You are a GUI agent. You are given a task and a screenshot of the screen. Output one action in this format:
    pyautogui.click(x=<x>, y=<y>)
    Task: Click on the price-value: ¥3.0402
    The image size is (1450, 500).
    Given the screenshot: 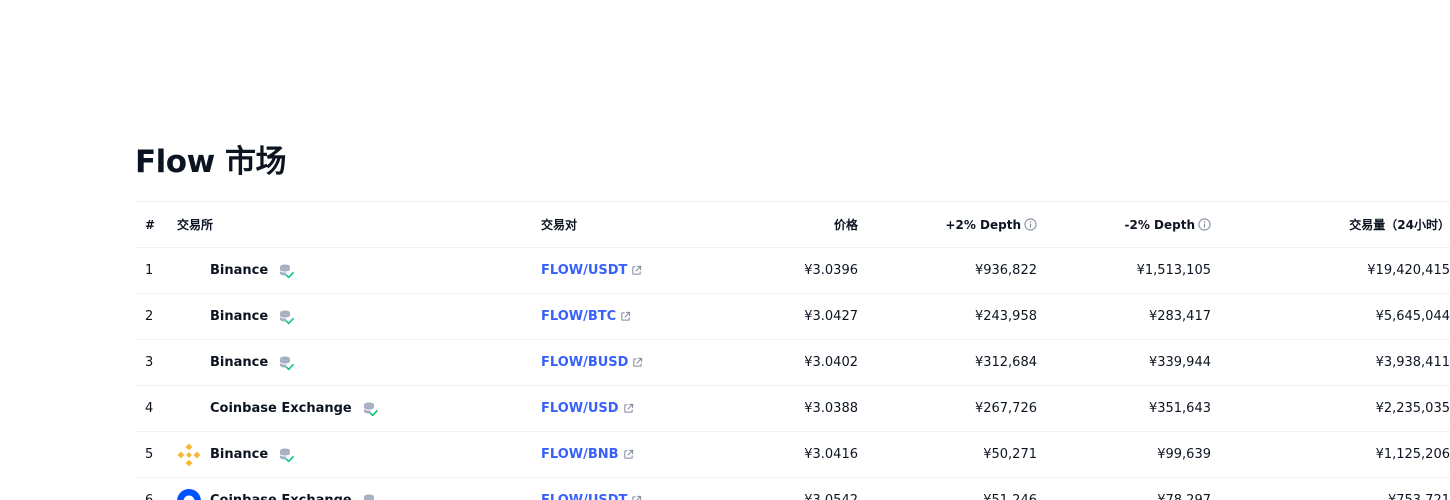 What is the action you would take?
    pyautogui.click(x=793, y=362)
    